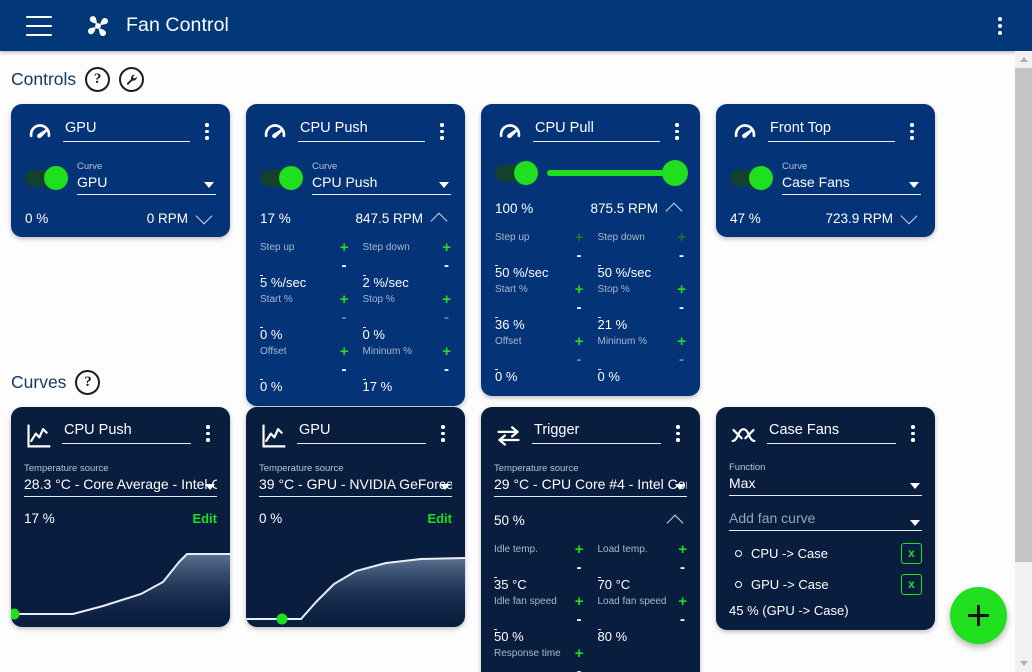 This screenshot has width=1032, height=672. What do you see at coordinates (825, 479) in the screenshot?
I see `function-select: Function Max` at bounding box center [825, 479].